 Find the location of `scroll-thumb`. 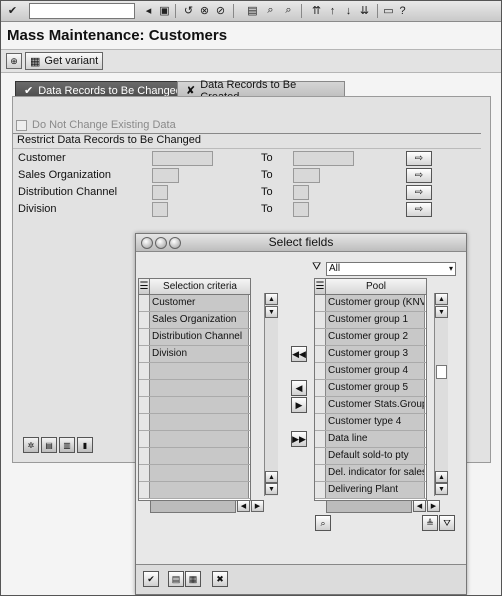

scroll-thumb is located at coordinates (441, 372).